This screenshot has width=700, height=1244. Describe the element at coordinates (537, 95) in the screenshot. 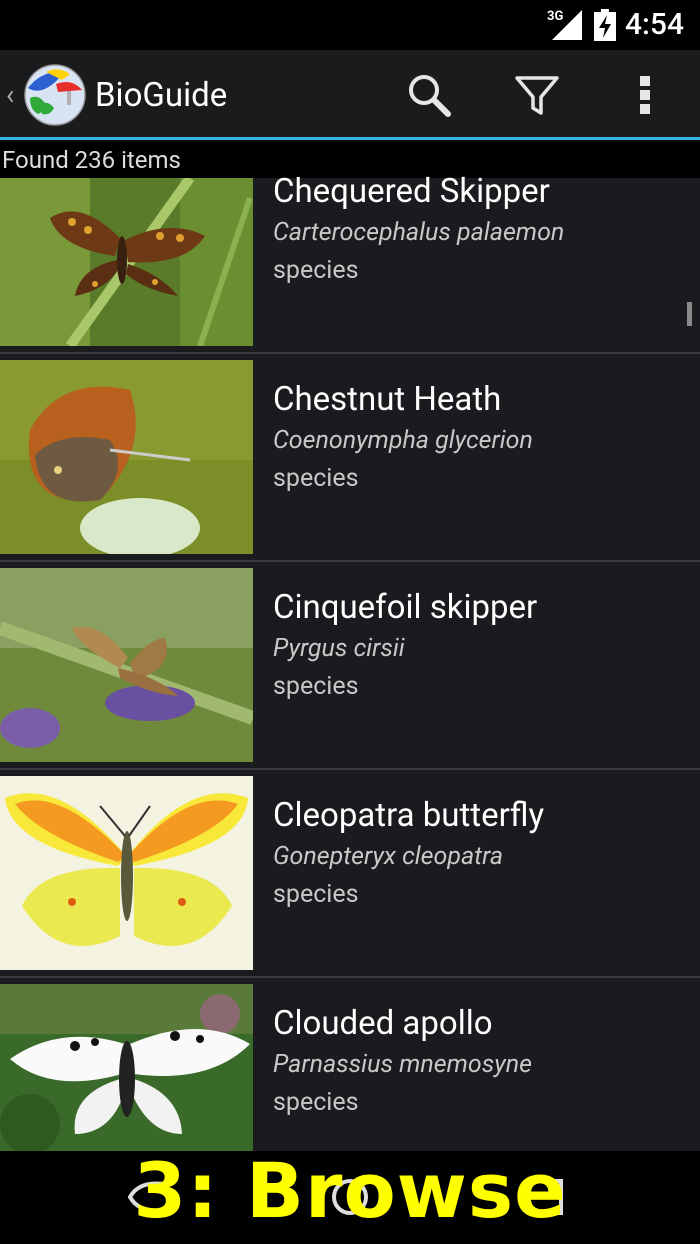

I see `filter-icon` at that location.